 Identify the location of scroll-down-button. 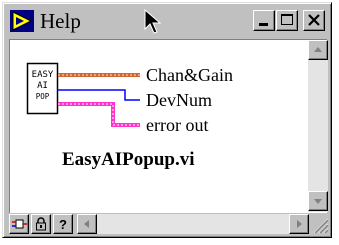
(318, 201).